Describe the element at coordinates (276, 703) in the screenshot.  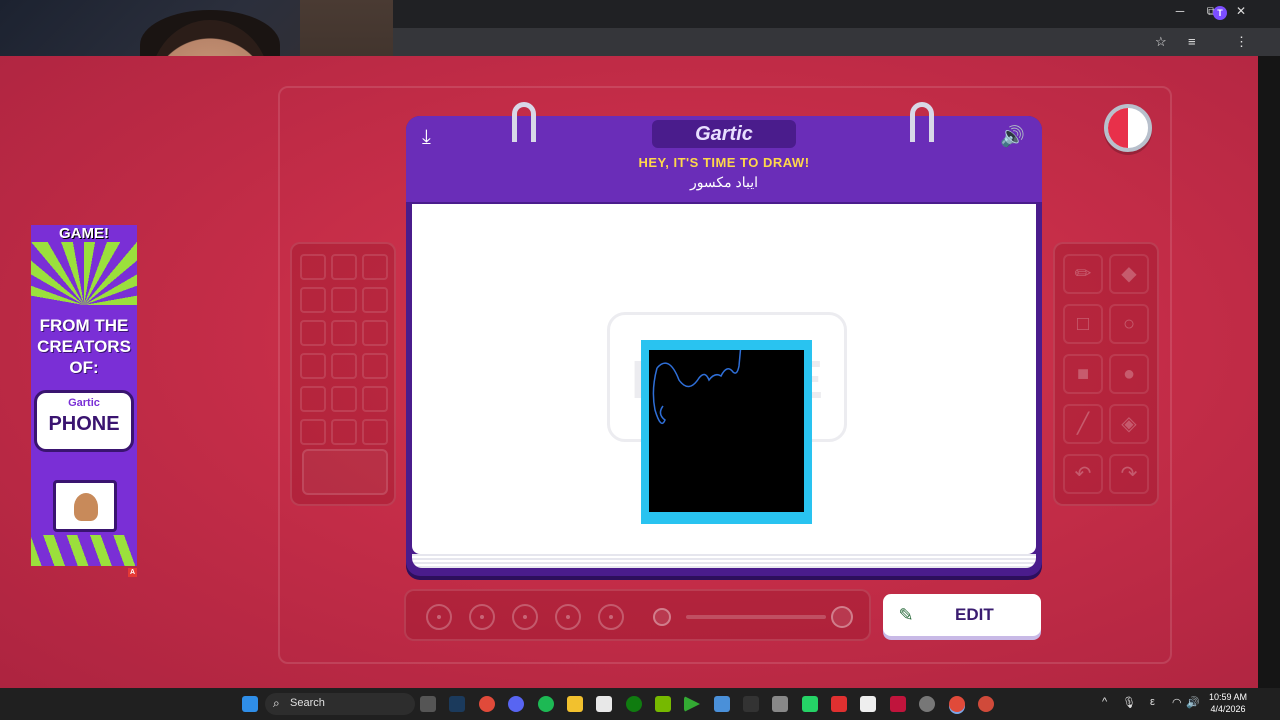
I see `search-icon: ⌕` at that location.